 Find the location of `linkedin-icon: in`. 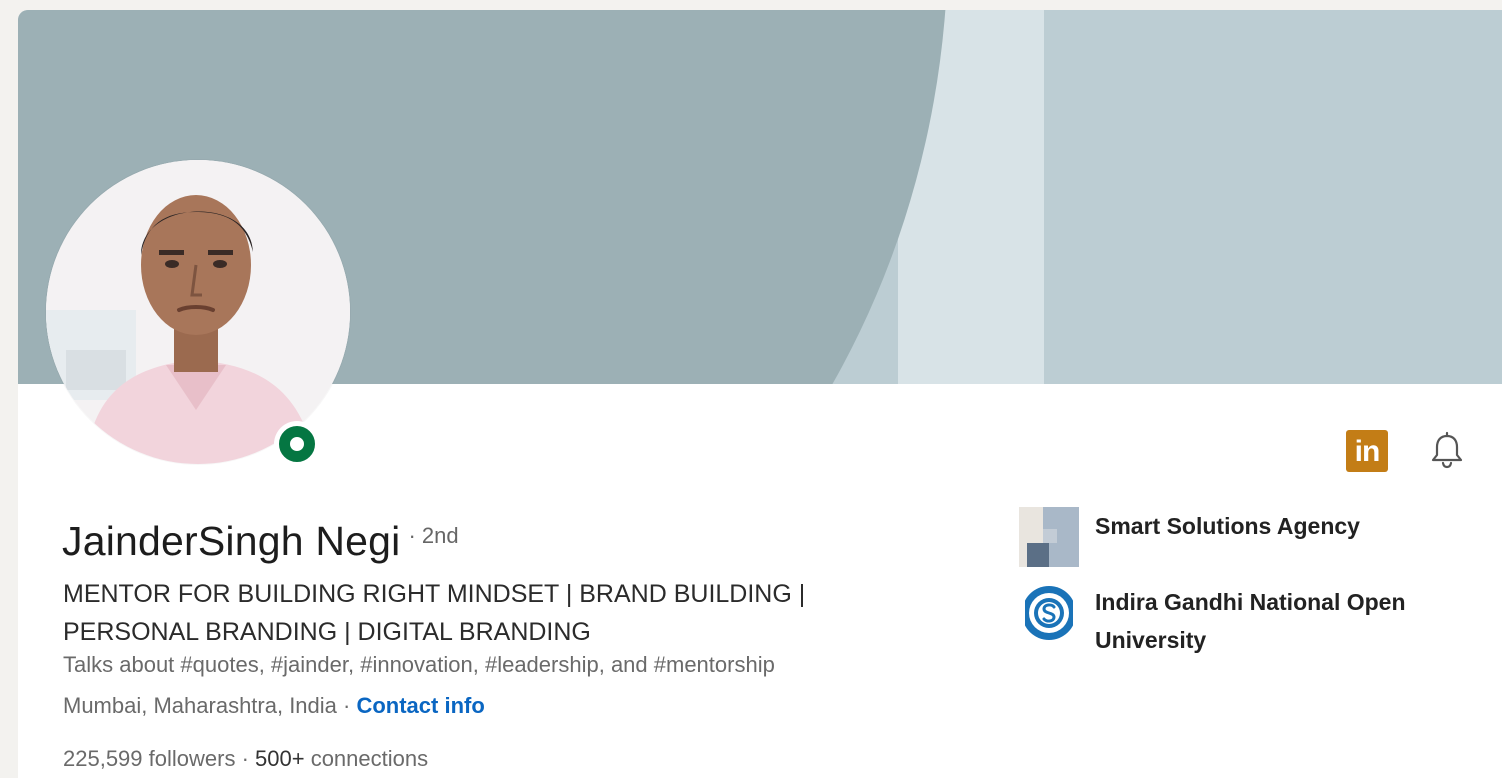

linkedin-icon: in is located at coordinates (1367, 451).